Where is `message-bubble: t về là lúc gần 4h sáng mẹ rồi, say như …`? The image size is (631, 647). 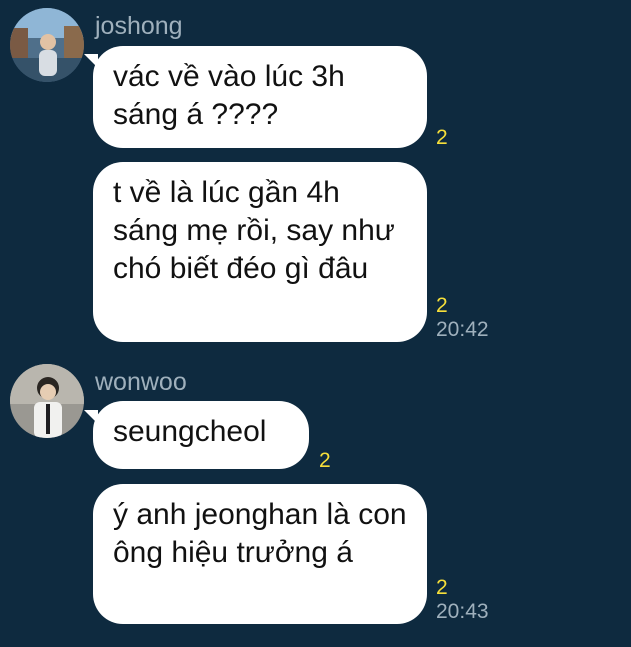
message-bubble: t về là lúc gần 4h sáng mẹ rồi, say như … is located at coordinates (260, 252).